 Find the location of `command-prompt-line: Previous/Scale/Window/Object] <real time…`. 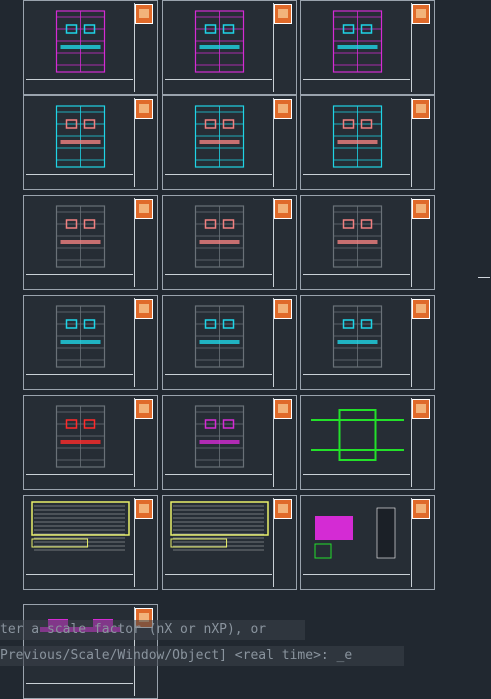

command-prompt-line: Previous/Scale/Window/Object] <real time… is located at coordinates (202, 656).